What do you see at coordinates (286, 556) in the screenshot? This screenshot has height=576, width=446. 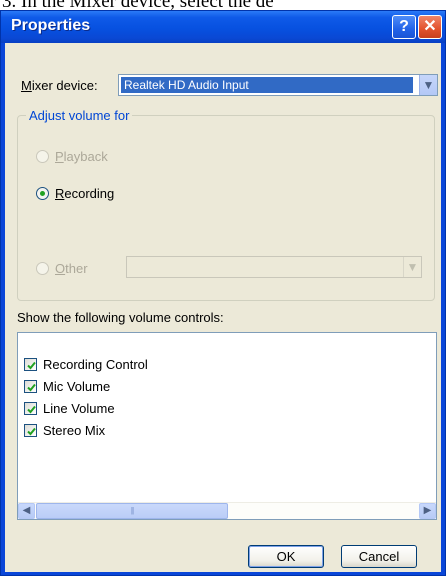 I see `ok-button: OK` at bounding box center [286, 556].